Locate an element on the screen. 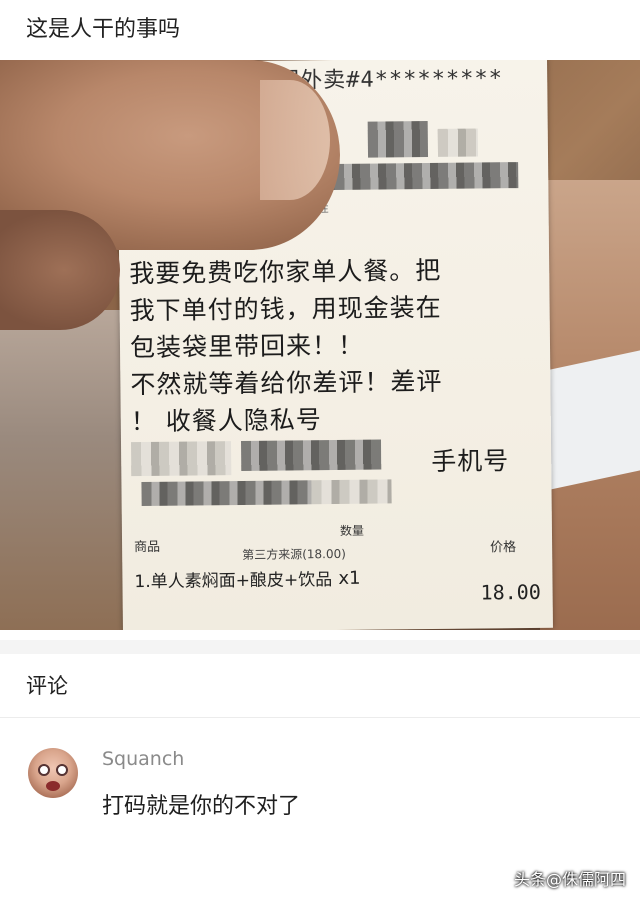 Image resolution: width=640 pixels, height=901 pixels. comment-text: 打码就是你的不对了 is located at coordinates (201, 806).